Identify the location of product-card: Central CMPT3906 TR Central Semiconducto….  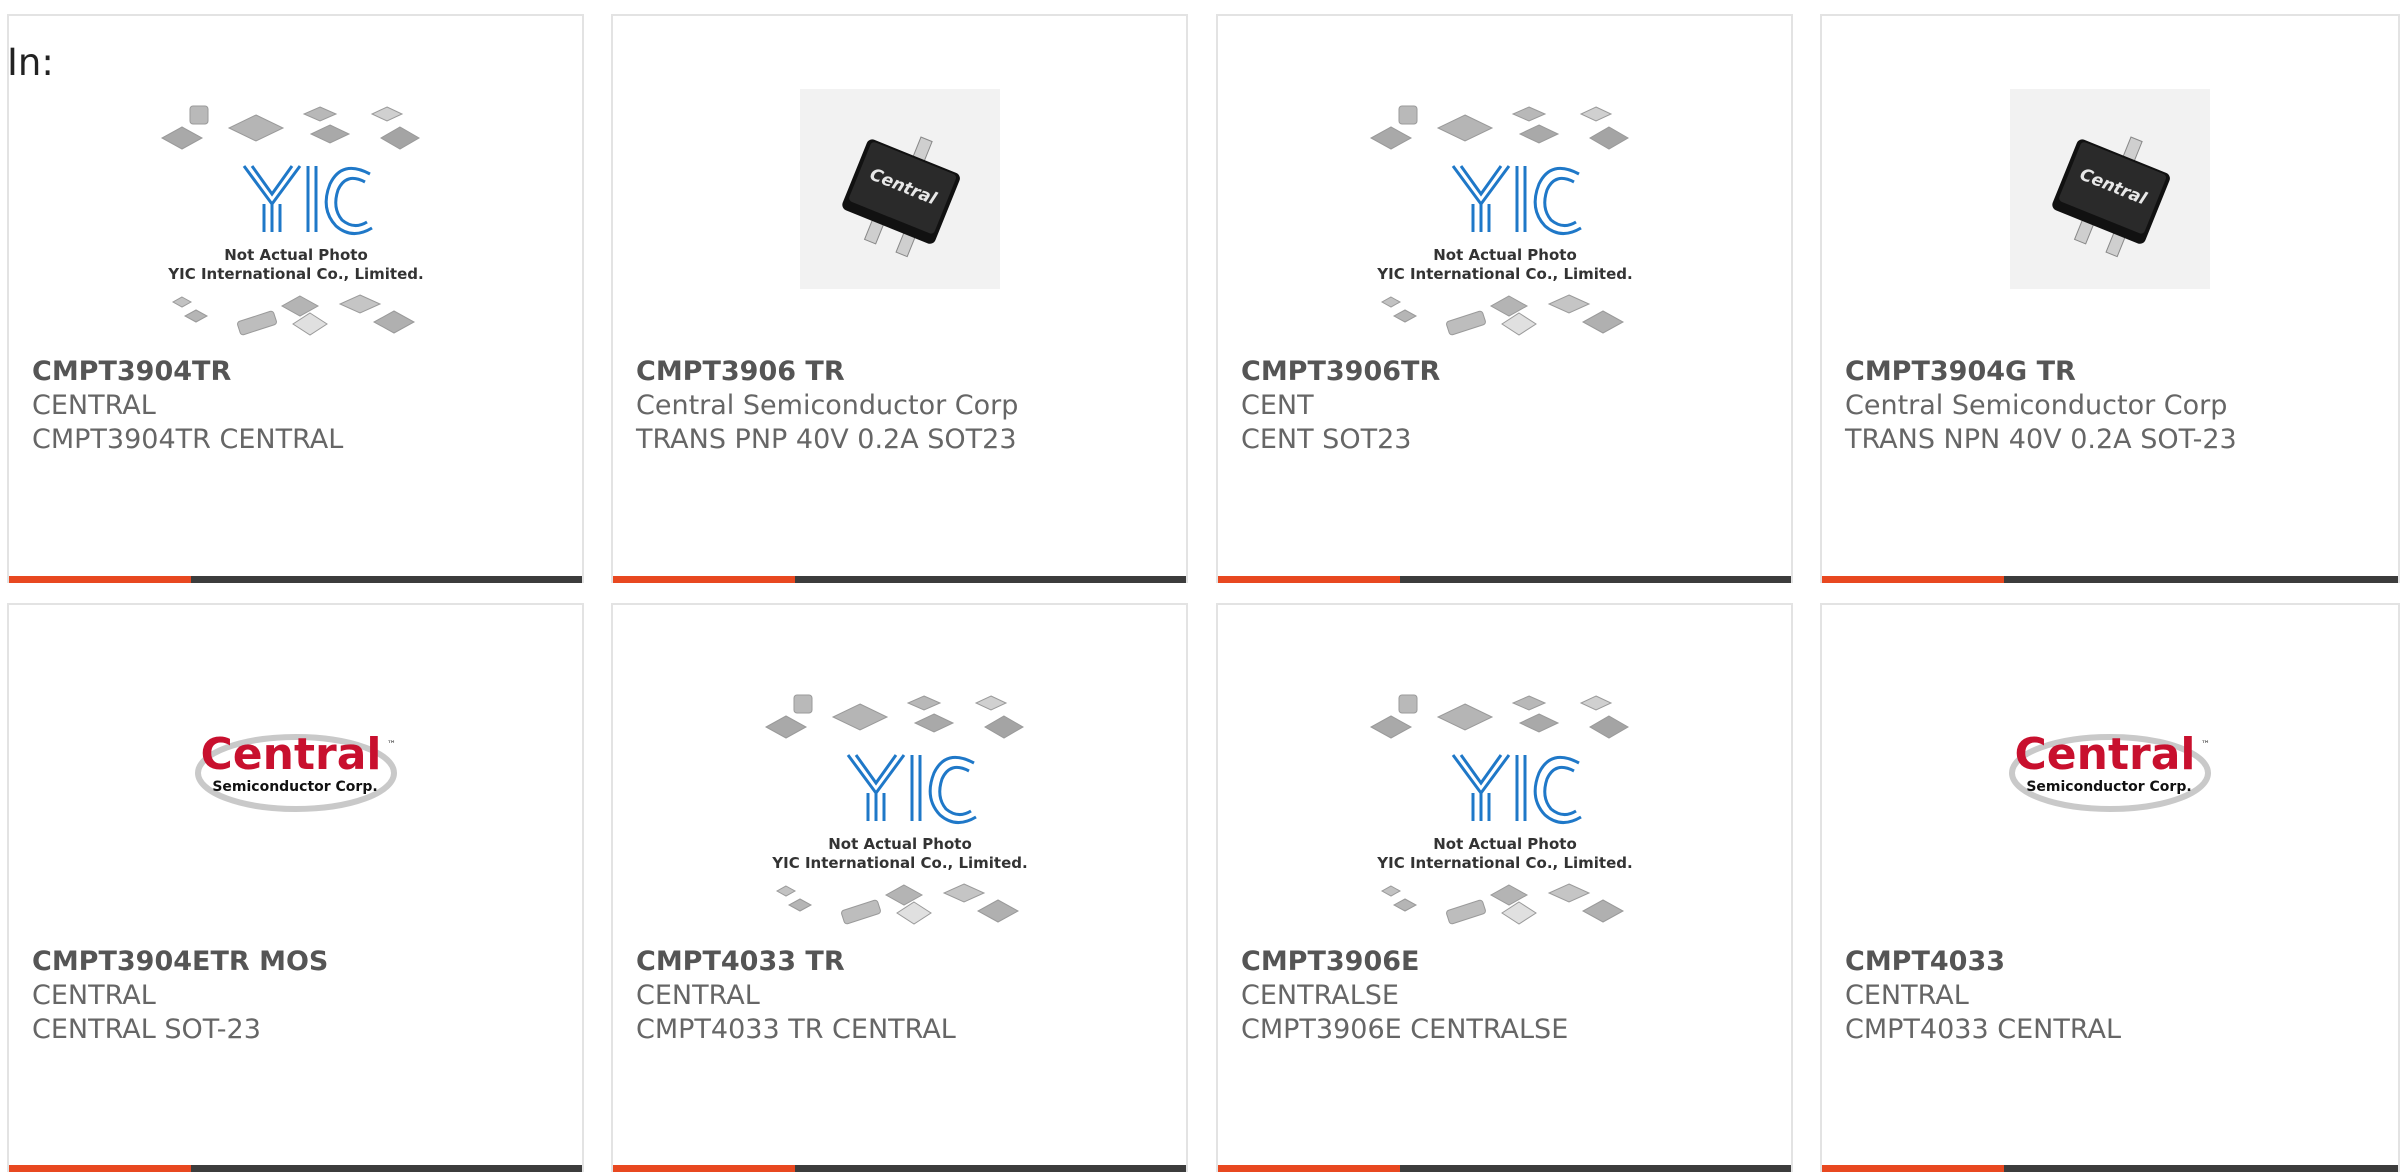
(899, 298).